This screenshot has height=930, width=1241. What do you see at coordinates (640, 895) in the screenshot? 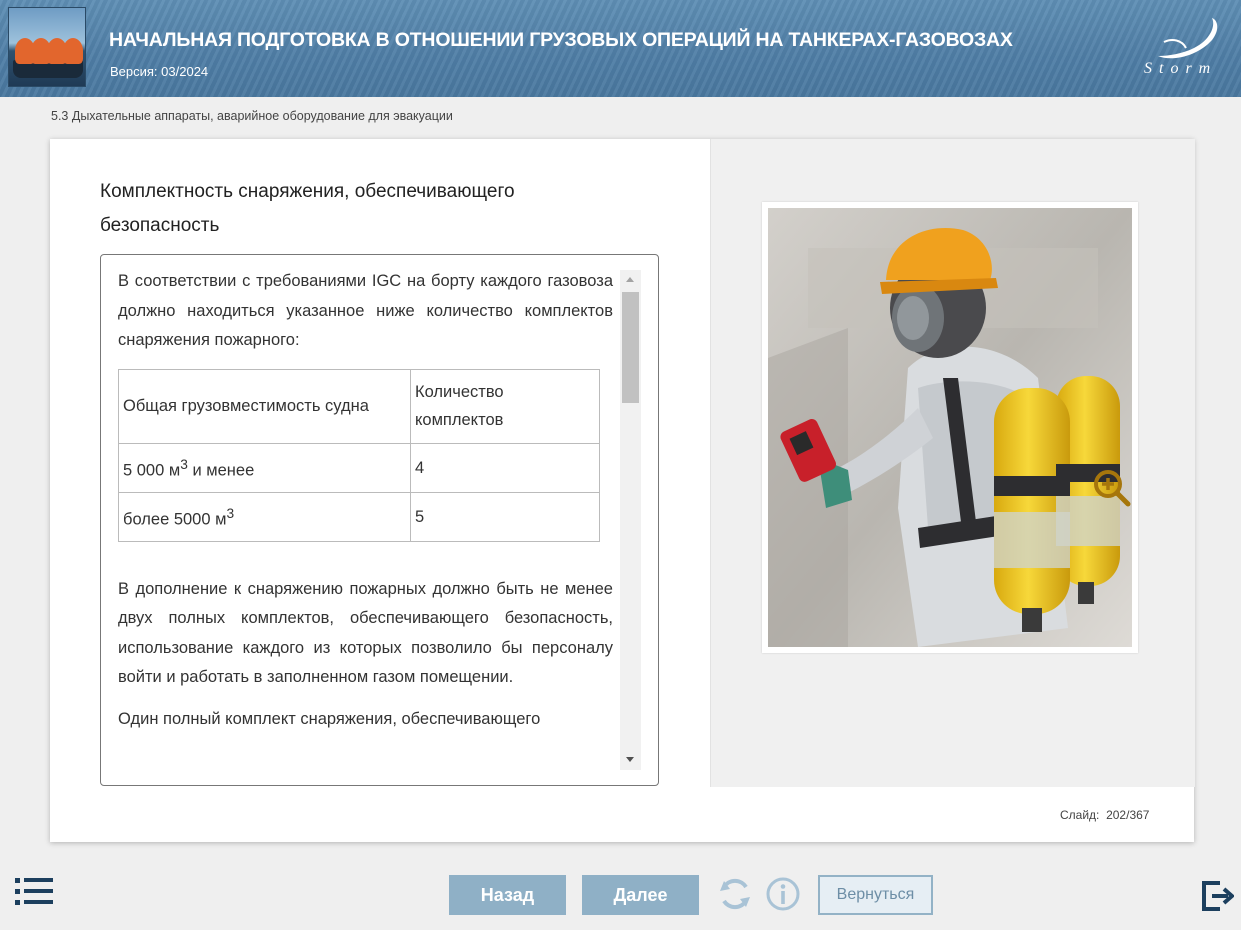
I see `next-button: Далее` at bounding box center [640, 895].